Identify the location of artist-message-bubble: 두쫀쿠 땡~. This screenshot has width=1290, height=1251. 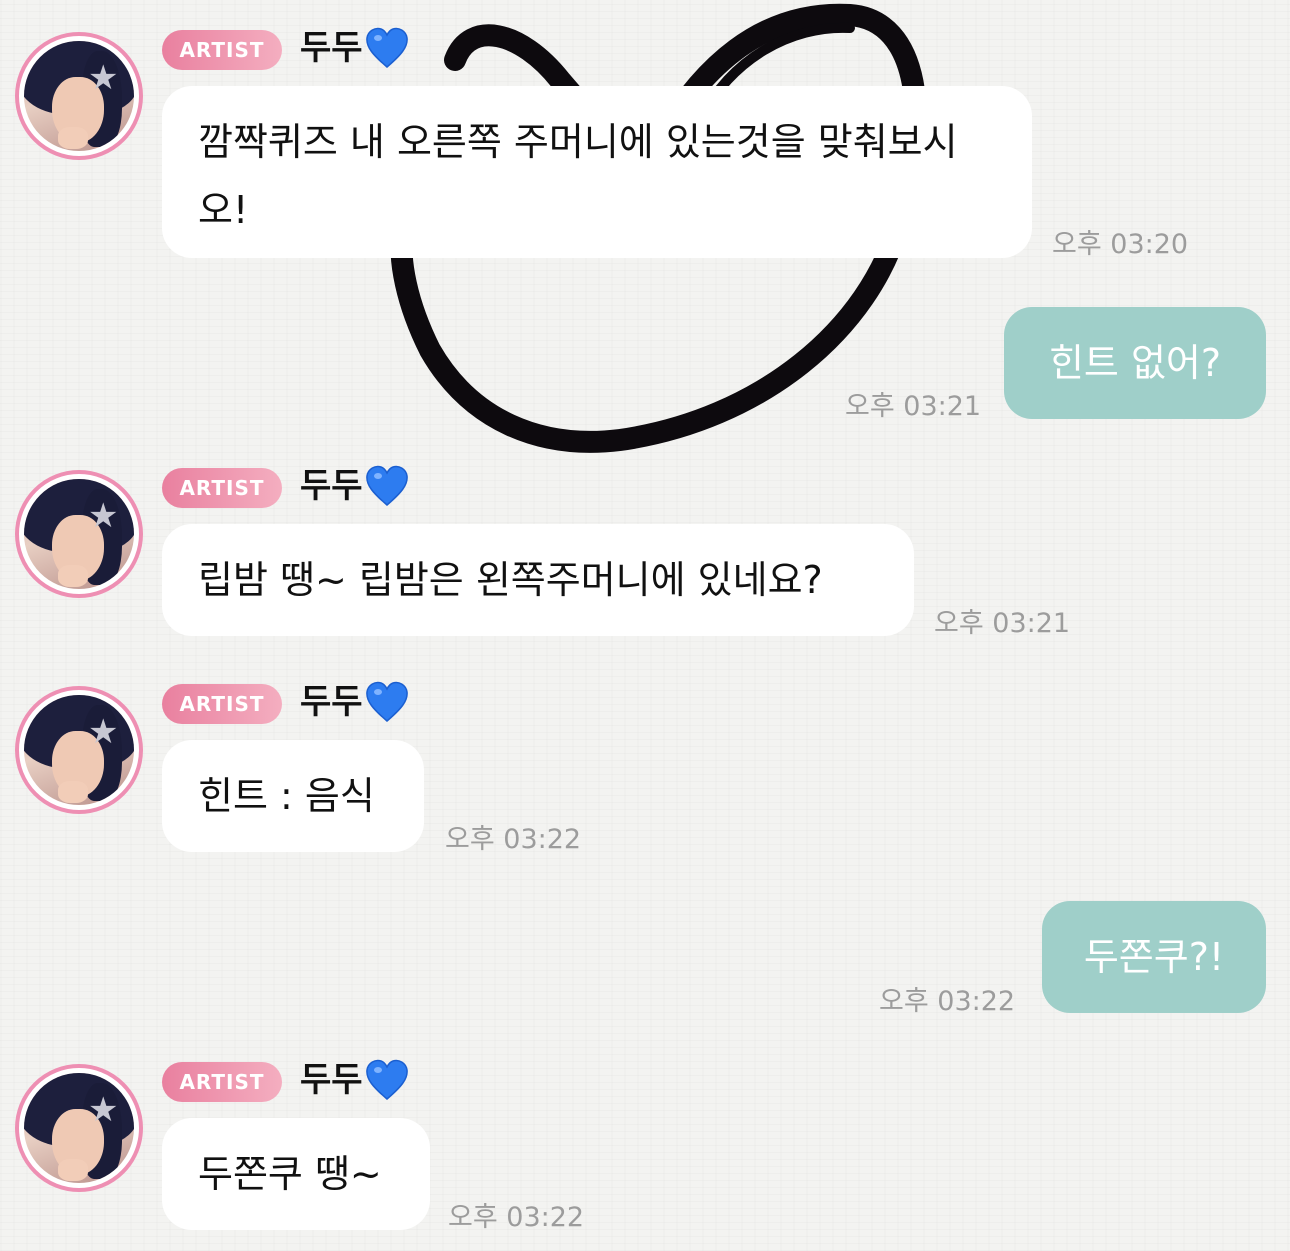
(296, 1174).